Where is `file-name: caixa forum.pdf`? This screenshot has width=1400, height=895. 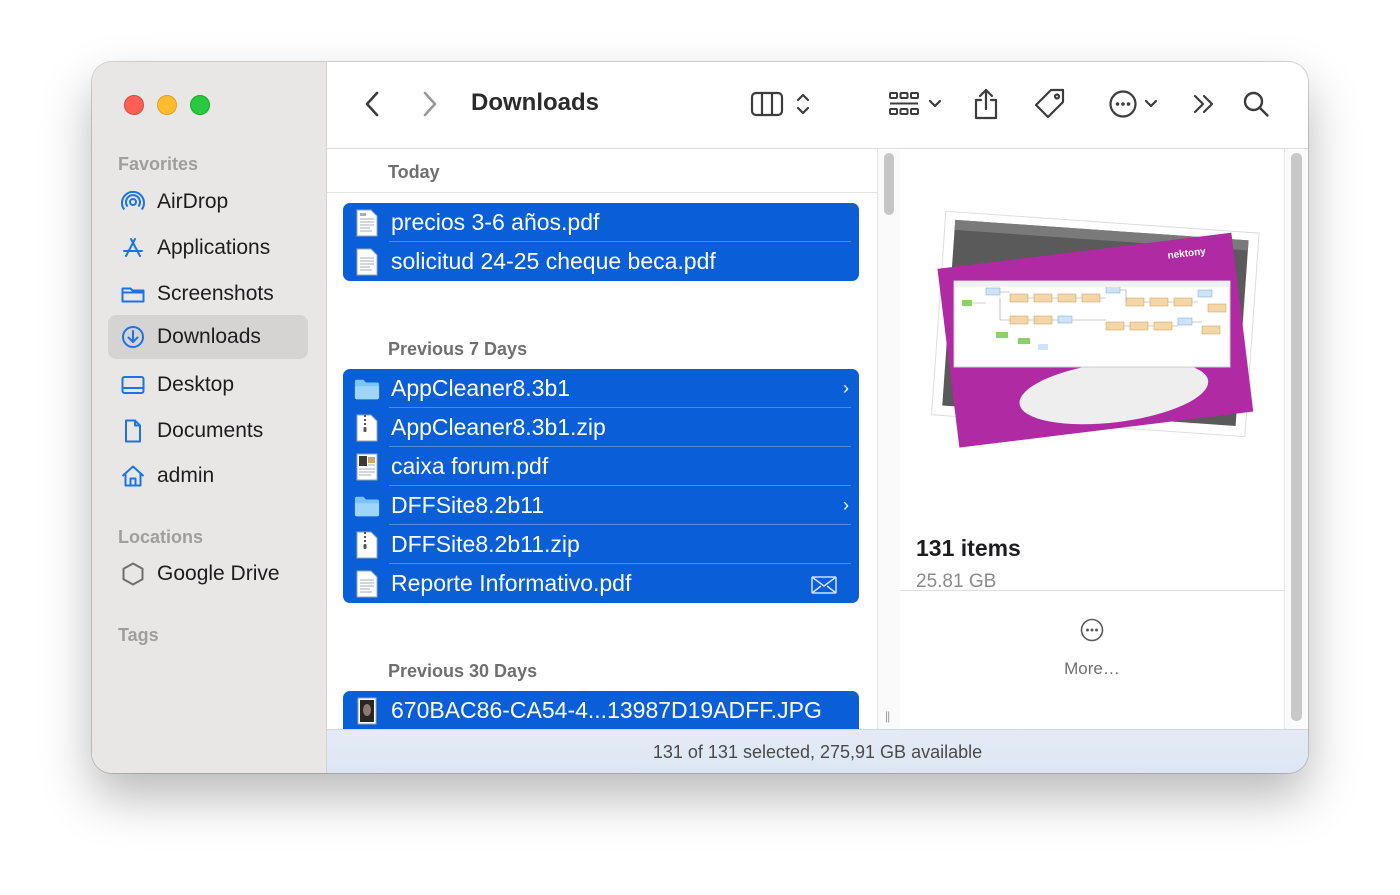 file-name: caixa forum.pdf is located at coordinates (470, 466).